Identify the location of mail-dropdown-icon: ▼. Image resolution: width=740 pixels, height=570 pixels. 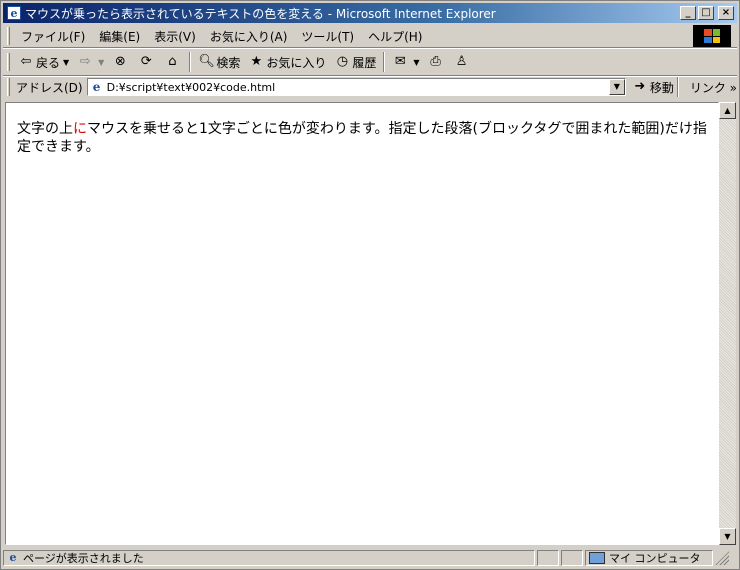
(416, 62).